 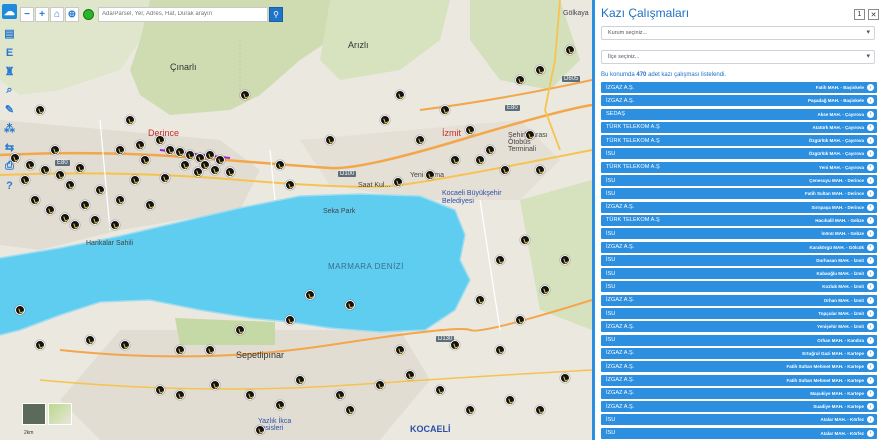 I want to click on list-item: İSU Kozluk MAH. - İzmit ›, so click(x=739, y=287).